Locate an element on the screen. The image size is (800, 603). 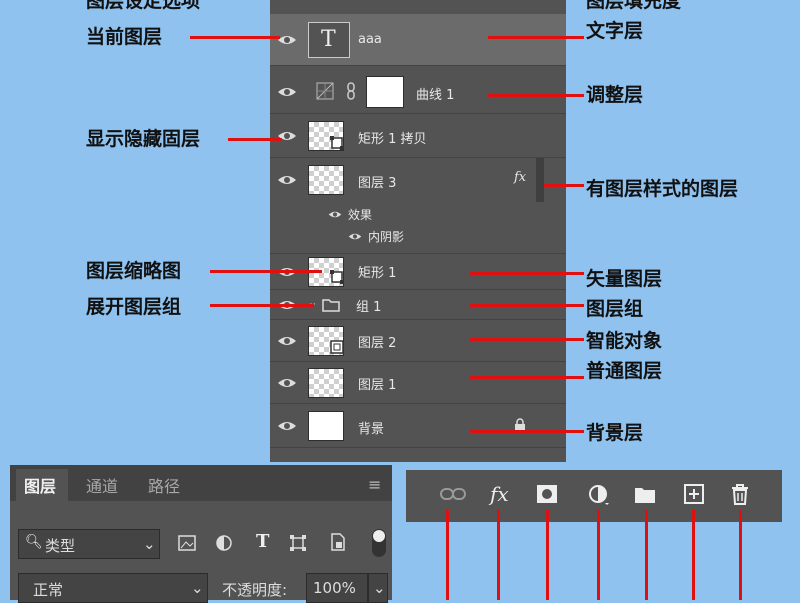
layer-row-smart-object: 图层 2 is located at coordinates (418, 341).